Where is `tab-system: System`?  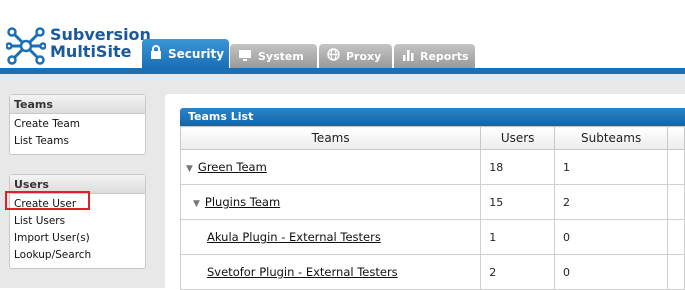
tab-system: System is located at coordinates (273, 56).